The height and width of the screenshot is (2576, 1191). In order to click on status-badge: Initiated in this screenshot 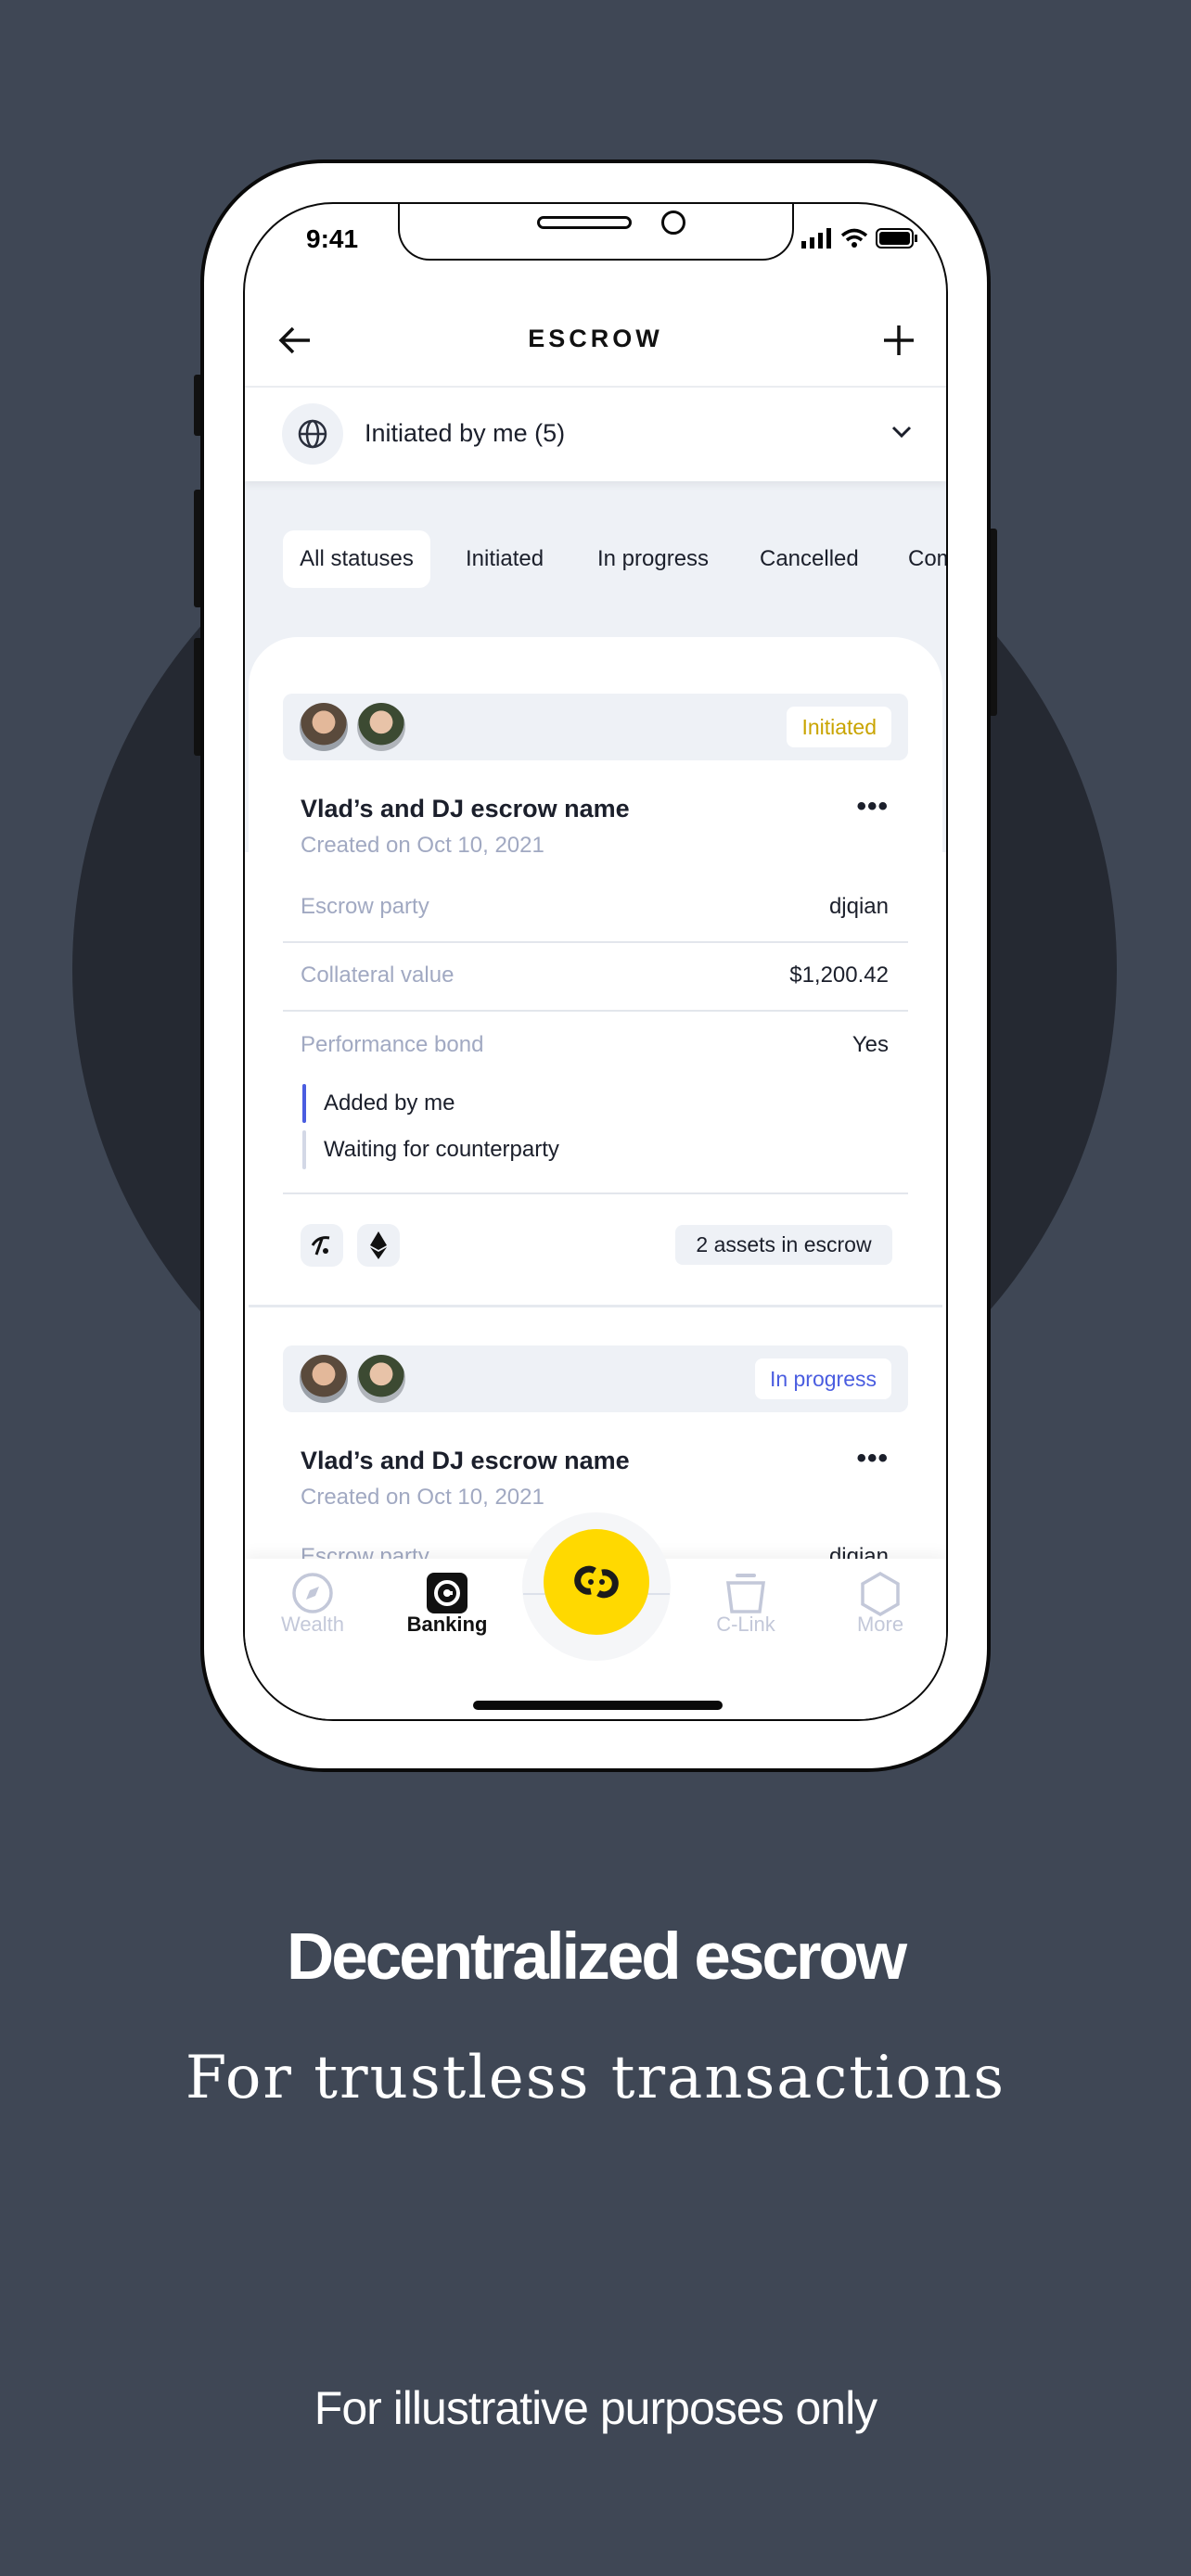, I will do `click(839, 727)`.